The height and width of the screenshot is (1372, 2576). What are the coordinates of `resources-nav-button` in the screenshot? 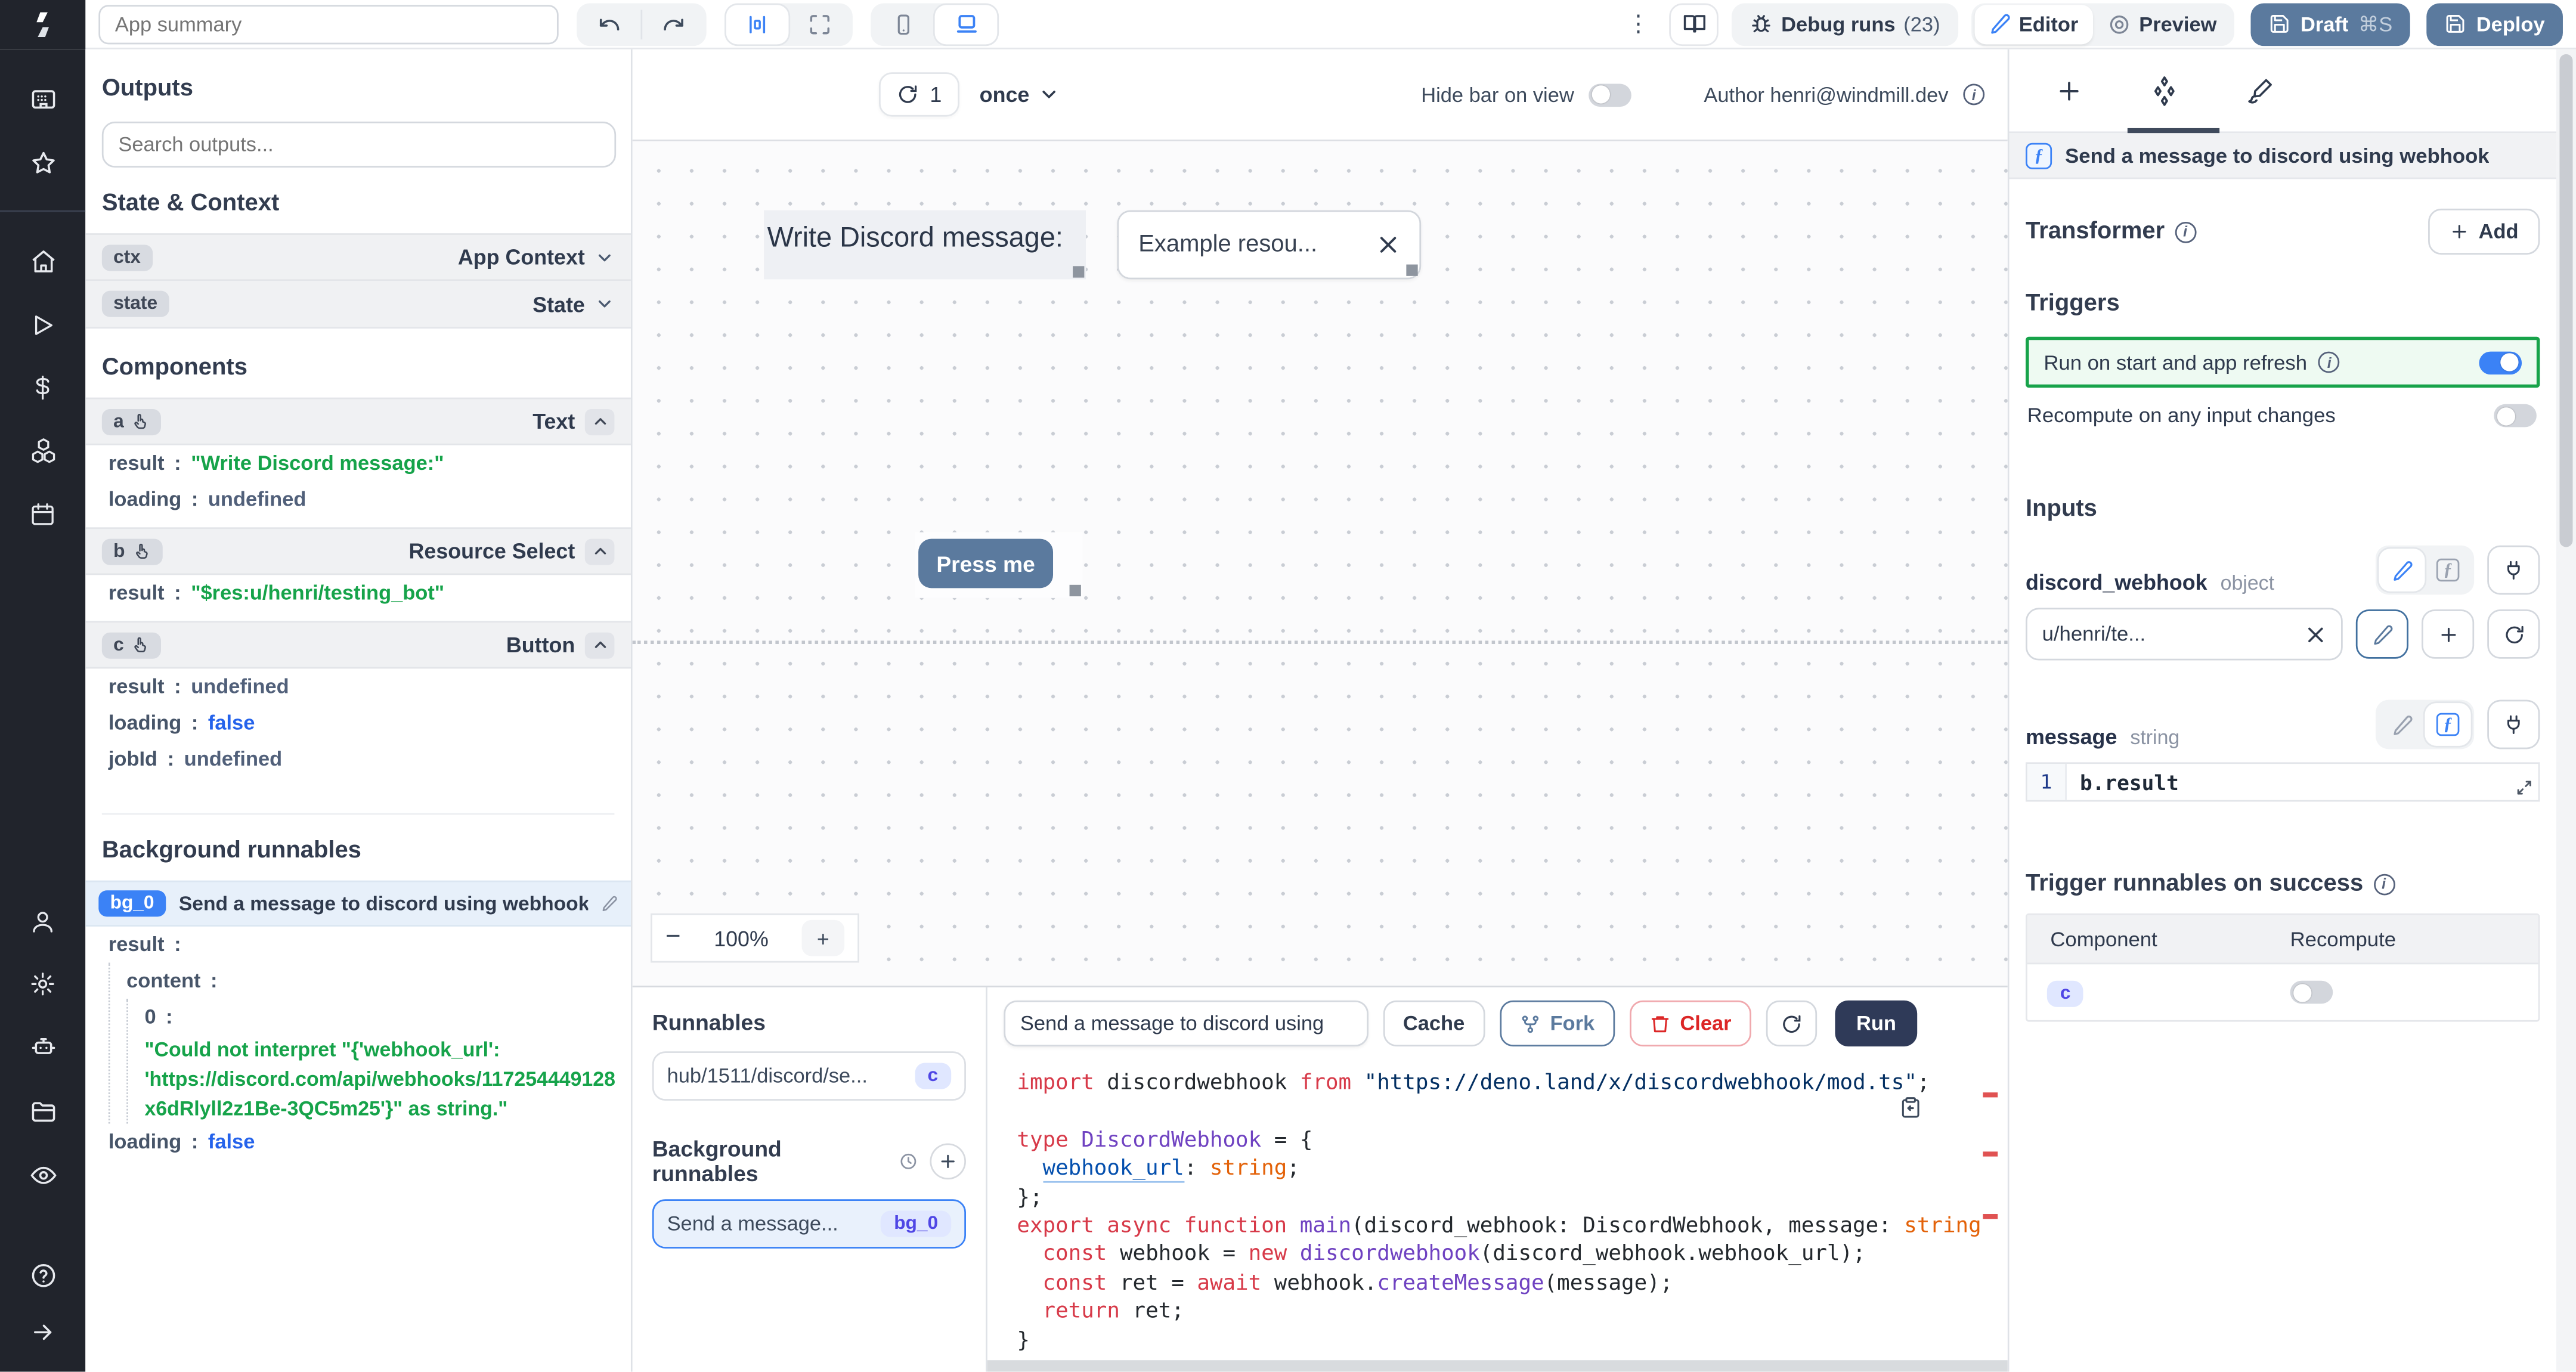 It's located at (43, 451).